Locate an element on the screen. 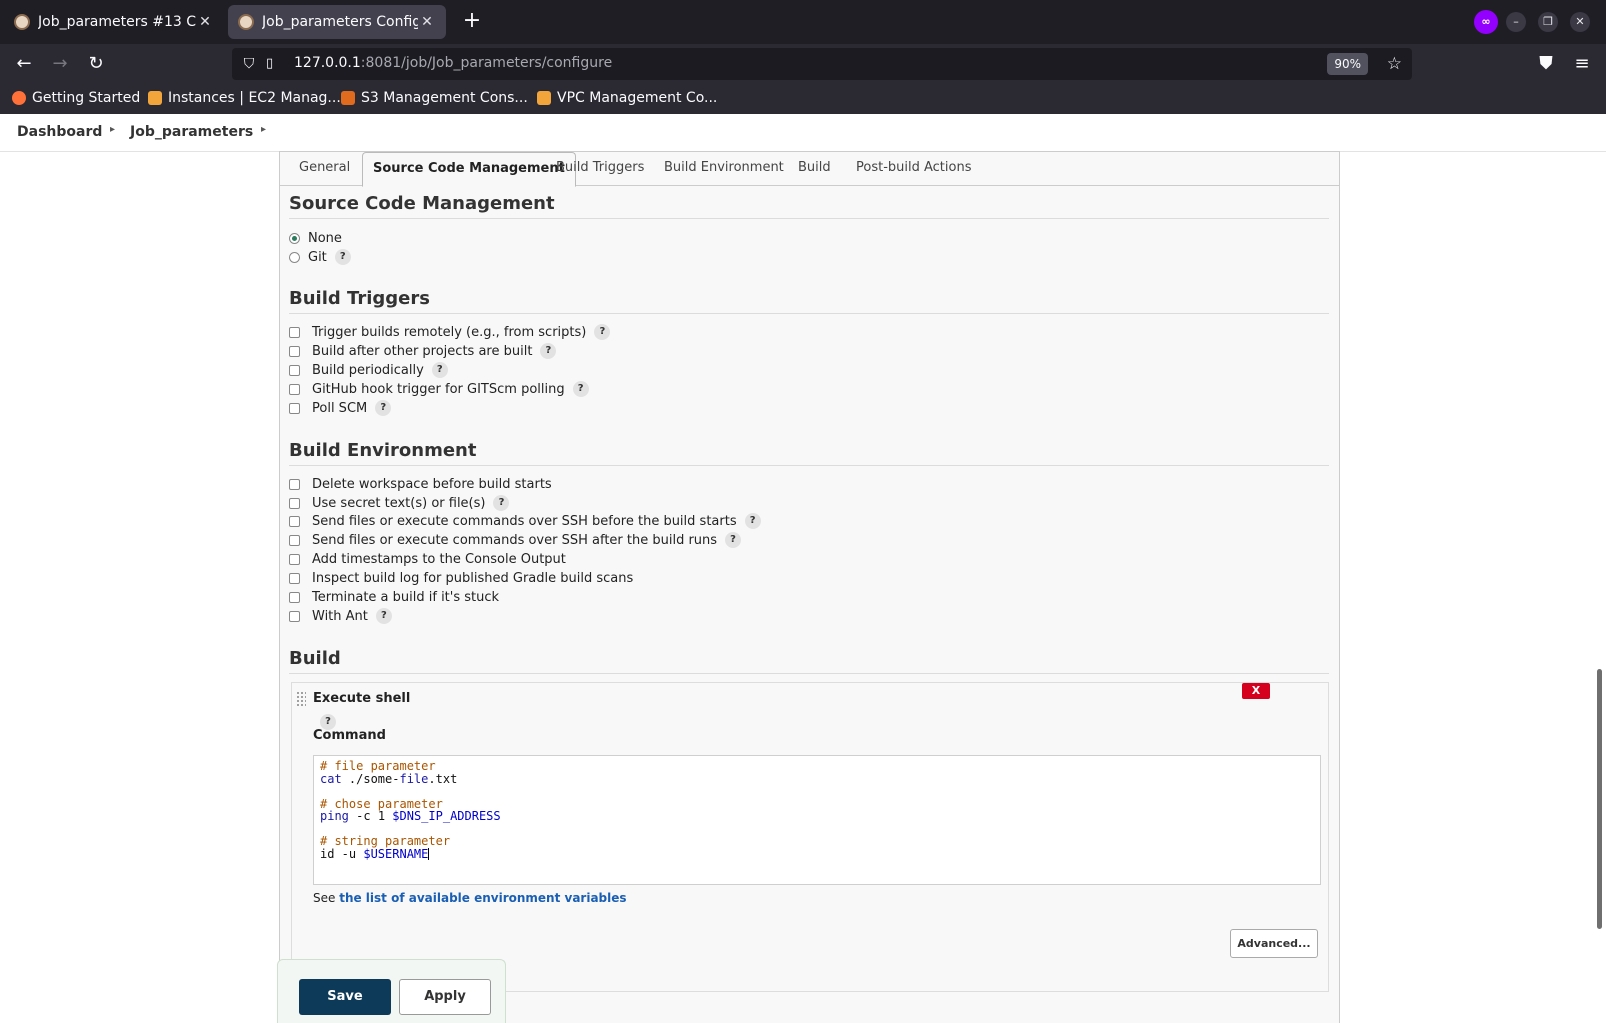  zoom-level: 90% is located at coordinates (1347, 64).